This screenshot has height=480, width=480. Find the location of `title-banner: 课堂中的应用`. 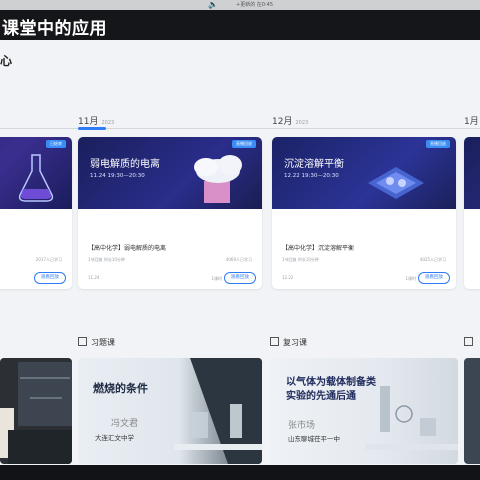

title-banner: 课堂中的应用 is located at coordinates (240, 25).